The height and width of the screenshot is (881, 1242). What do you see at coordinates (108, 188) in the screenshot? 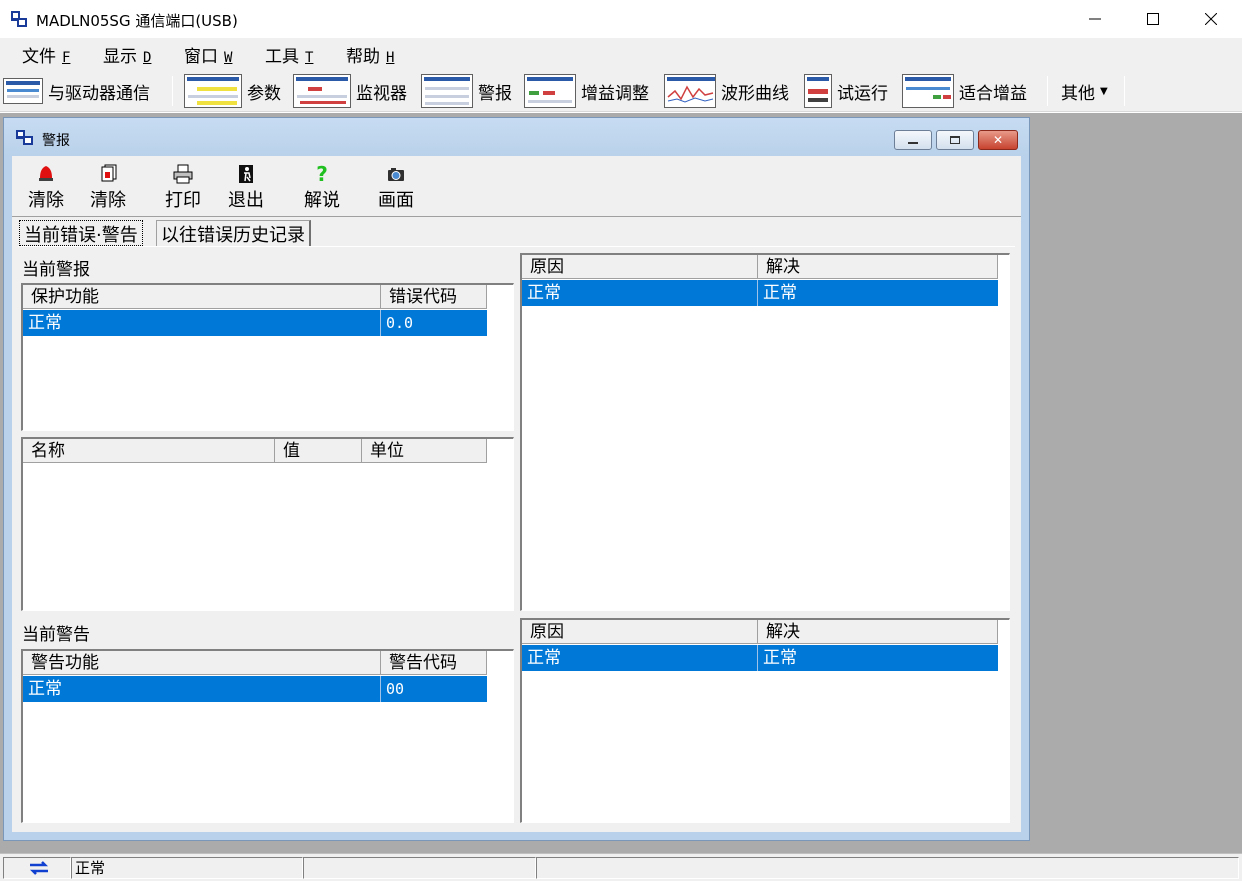
I see `clear-history-button: 清除` at bounding box center [108, 188].